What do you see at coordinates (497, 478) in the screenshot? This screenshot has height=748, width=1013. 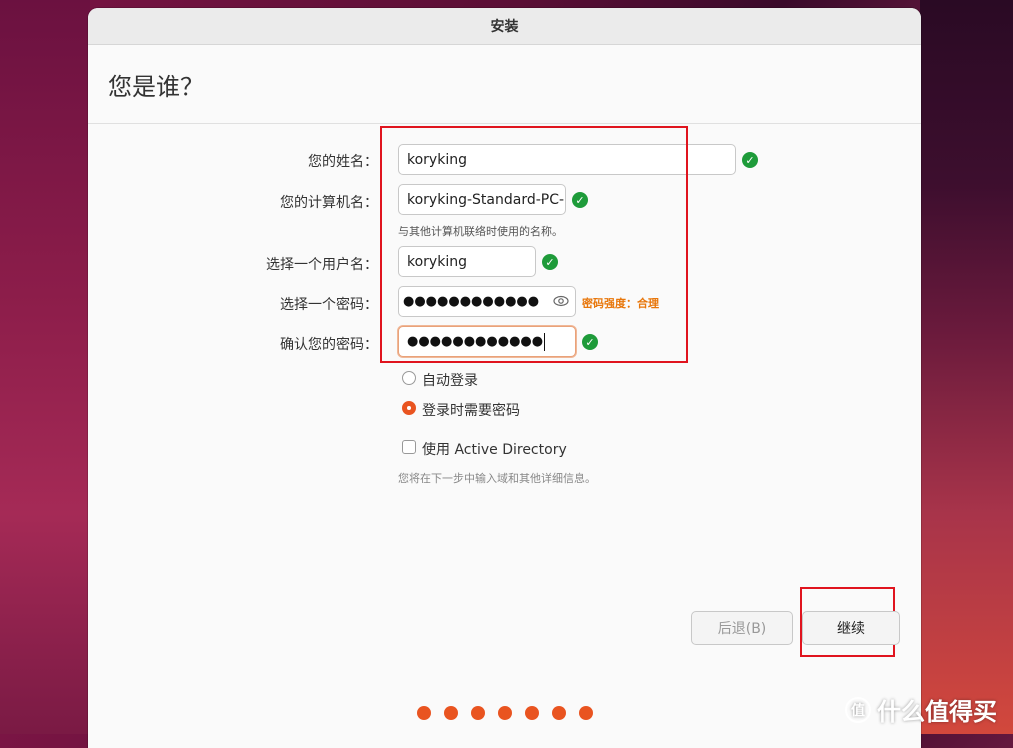 I see `active-directory-hint: 您将在下一步中输入域和其他详细信息。` at bounding box center [497, 478].